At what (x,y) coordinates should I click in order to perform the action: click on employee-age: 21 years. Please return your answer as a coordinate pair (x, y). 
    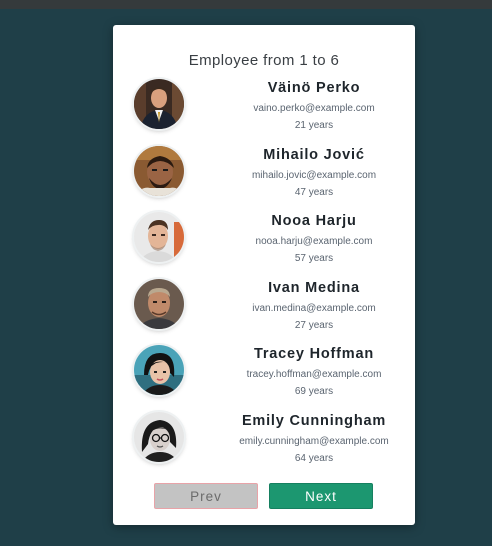
    Looking at the image, I should click on (314, 125).